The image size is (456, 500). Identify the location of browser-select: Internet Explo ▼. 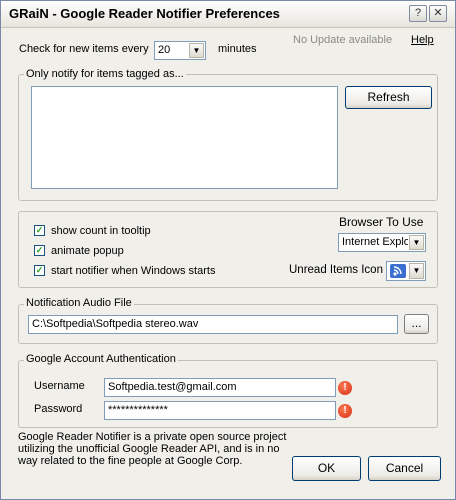
(382, 242).